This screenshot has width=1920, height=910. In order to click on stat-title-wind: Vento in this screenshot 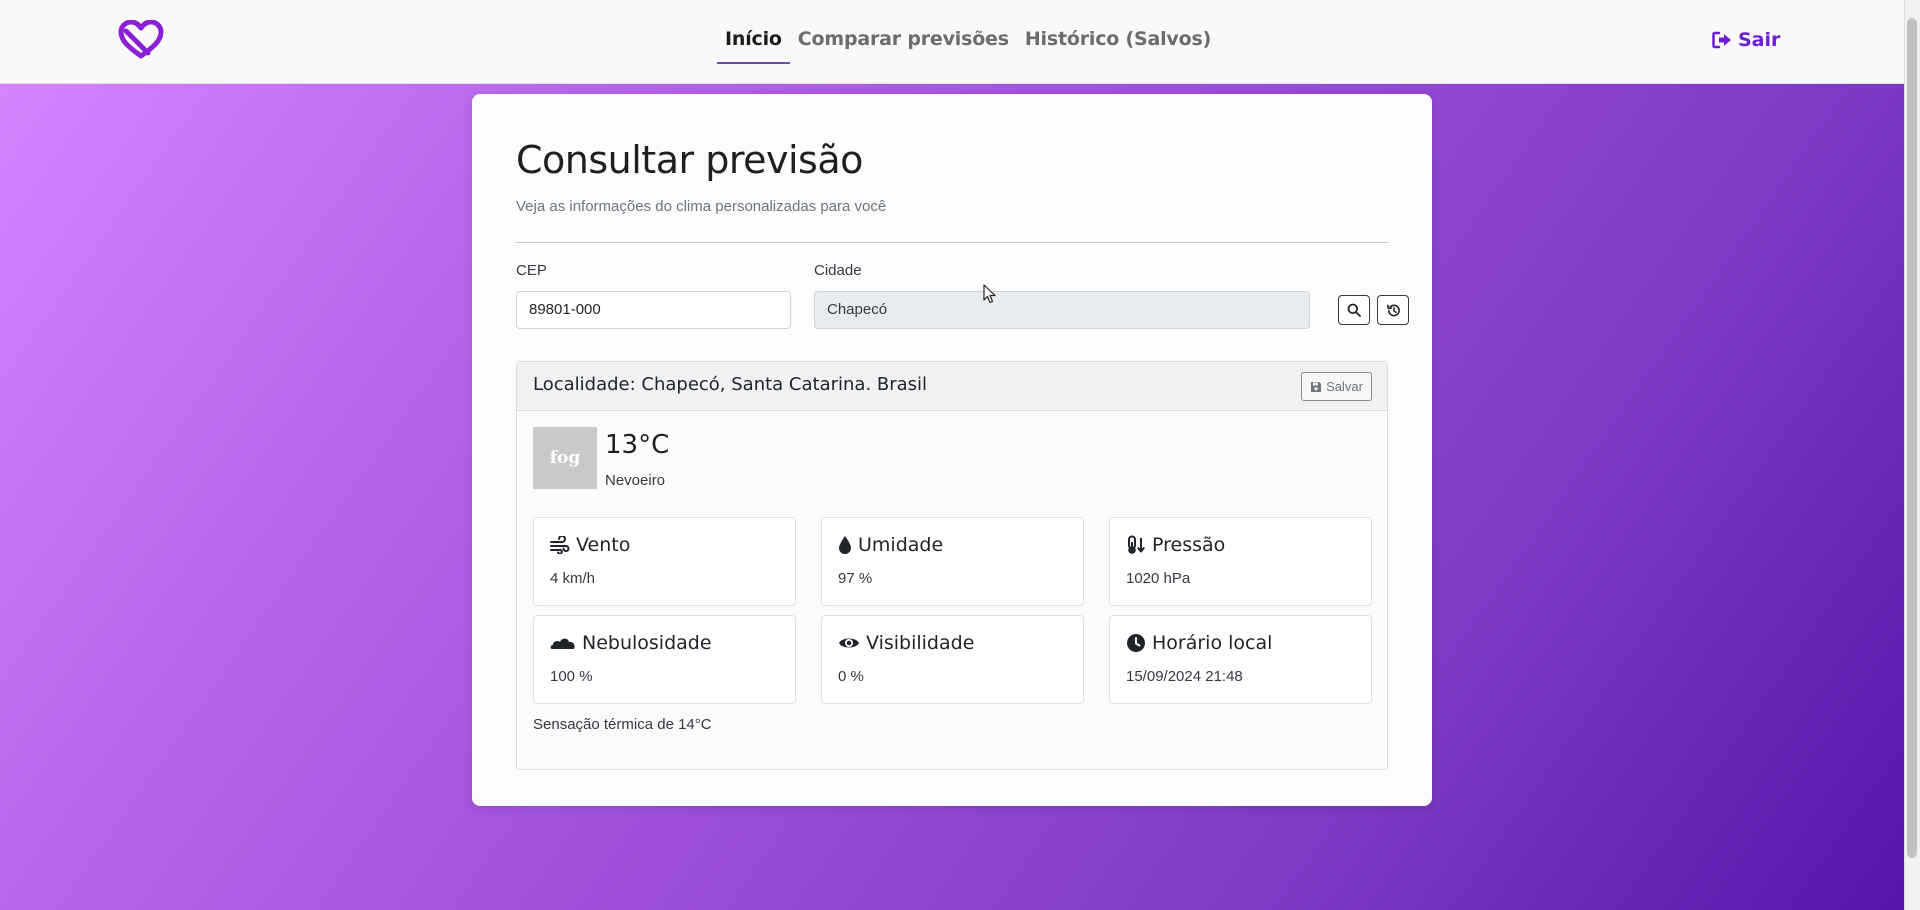, I will do `click(590, 545)`.